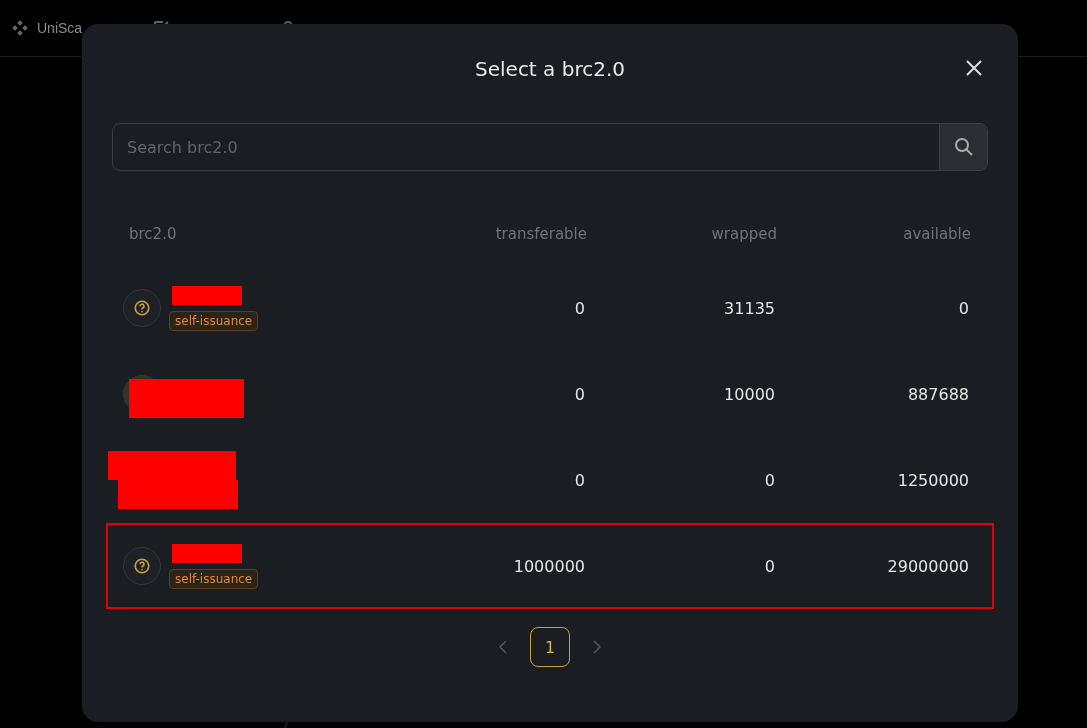  I want to click on table-cell-text: 29000000, so click(927, 566).